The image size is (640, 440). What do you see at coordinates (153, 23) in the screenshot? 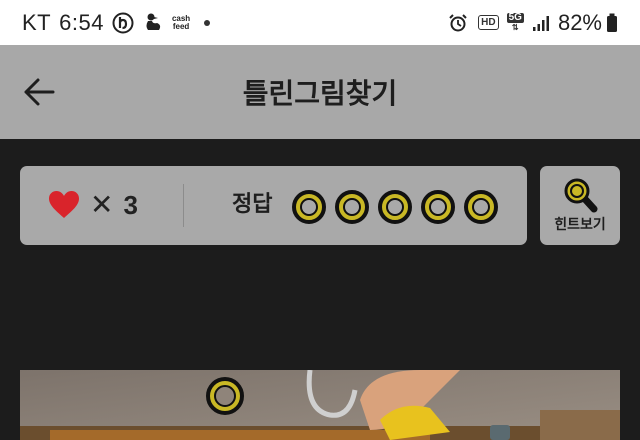
I see `duck-app-icon` at bounding box center [153, 23].